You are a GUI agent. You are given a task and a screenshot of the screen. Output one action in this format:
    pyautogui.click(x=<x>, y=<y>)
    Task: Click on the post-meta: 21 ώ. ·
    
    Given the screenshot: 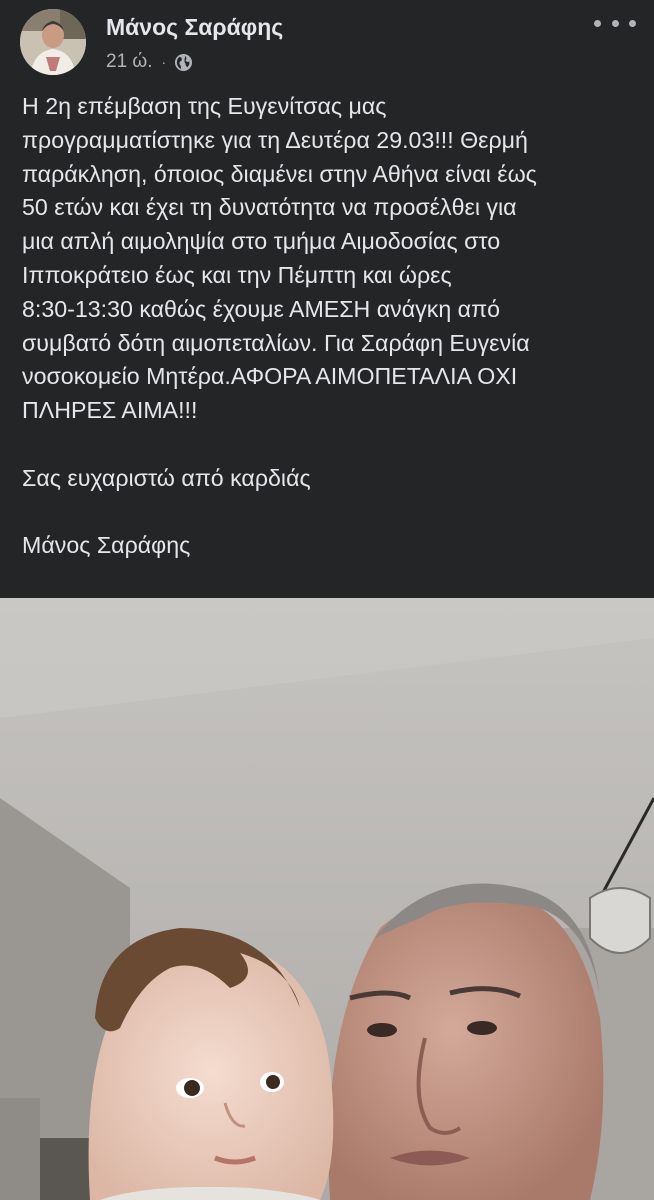 What is the action you would take?
    pyautogui.click(x=149, y=62)
    